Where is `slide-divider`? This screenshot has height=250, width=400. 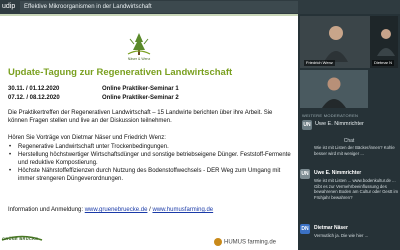 slide-divider is located at coordinates (149, 15).